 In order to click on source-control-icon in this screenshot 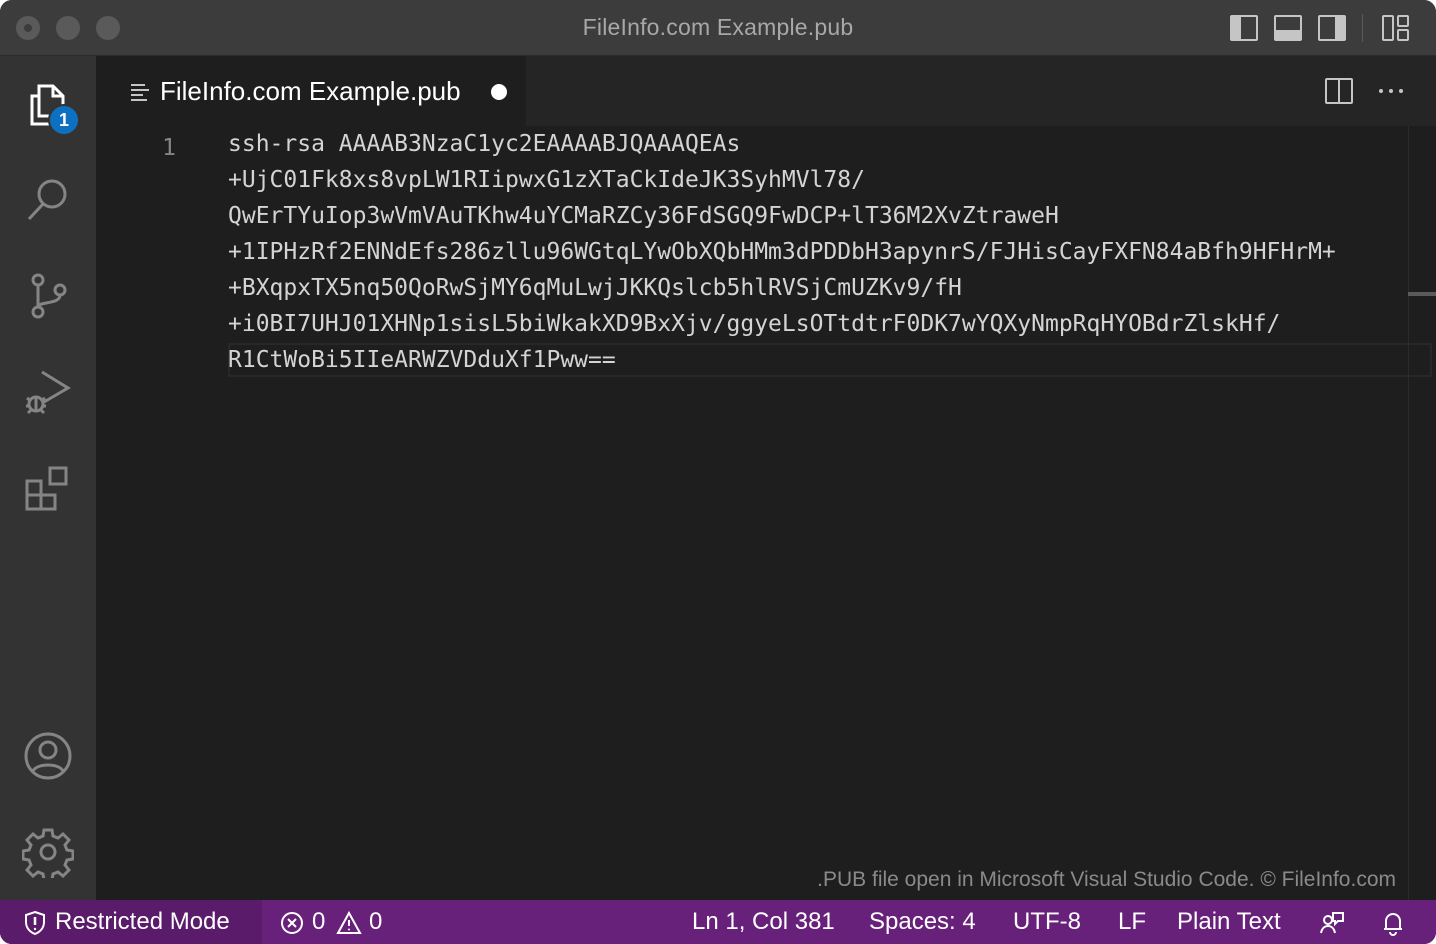, I will do `click(49, 296)`.